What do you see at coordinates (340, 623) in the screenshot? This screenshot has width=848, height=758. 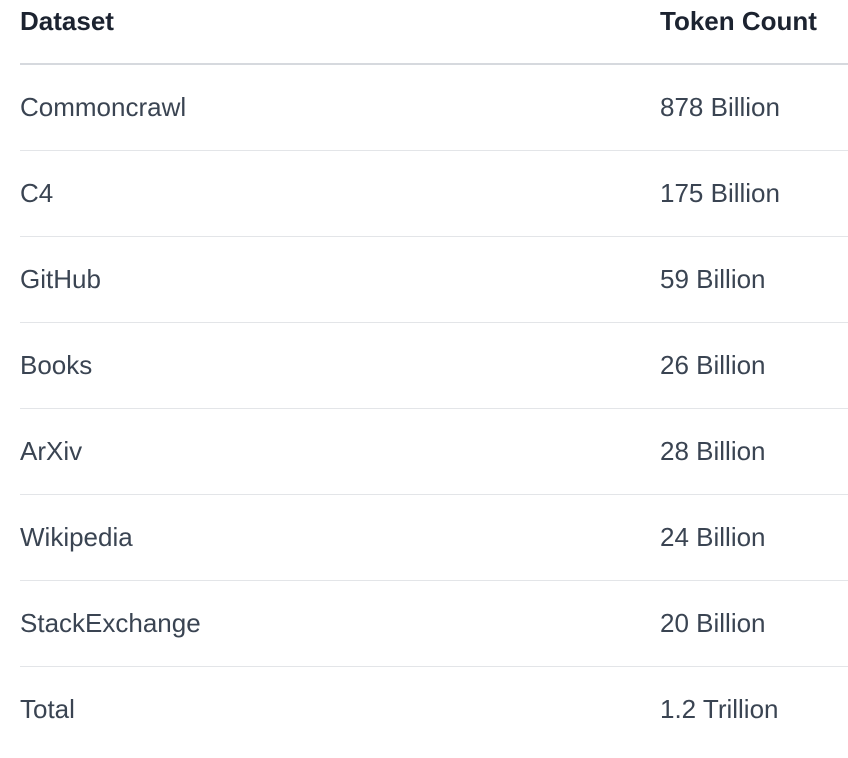 I see `cell-dataset: StackExchange` at bounding box center [340, 623].